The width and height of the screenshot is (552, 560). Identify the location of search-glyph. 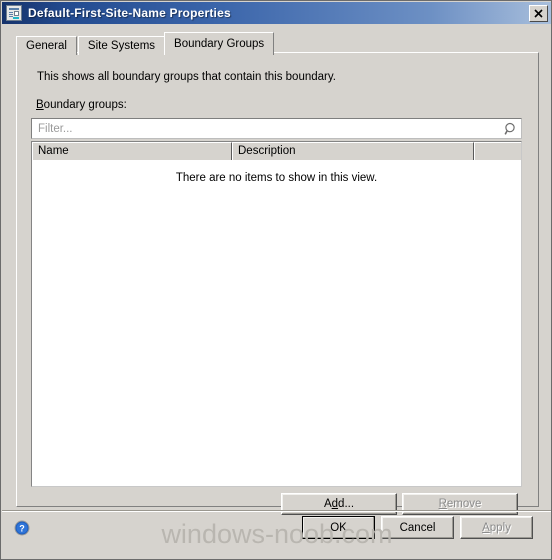
(509, 128).